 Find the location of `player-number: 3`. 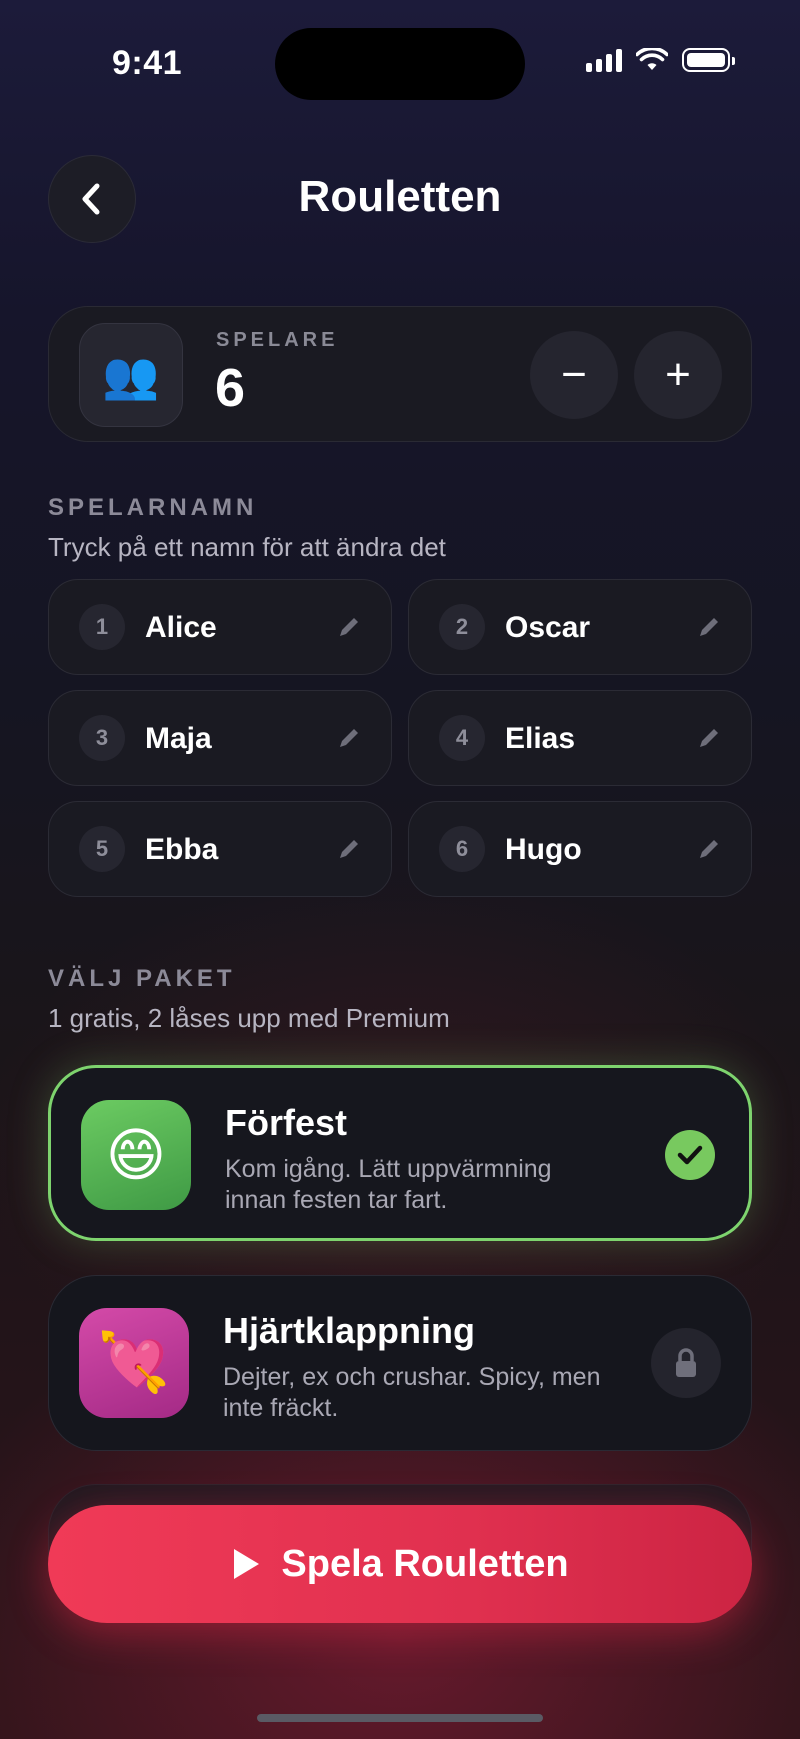

player-number: 3 is located at coordinates (102, 738).